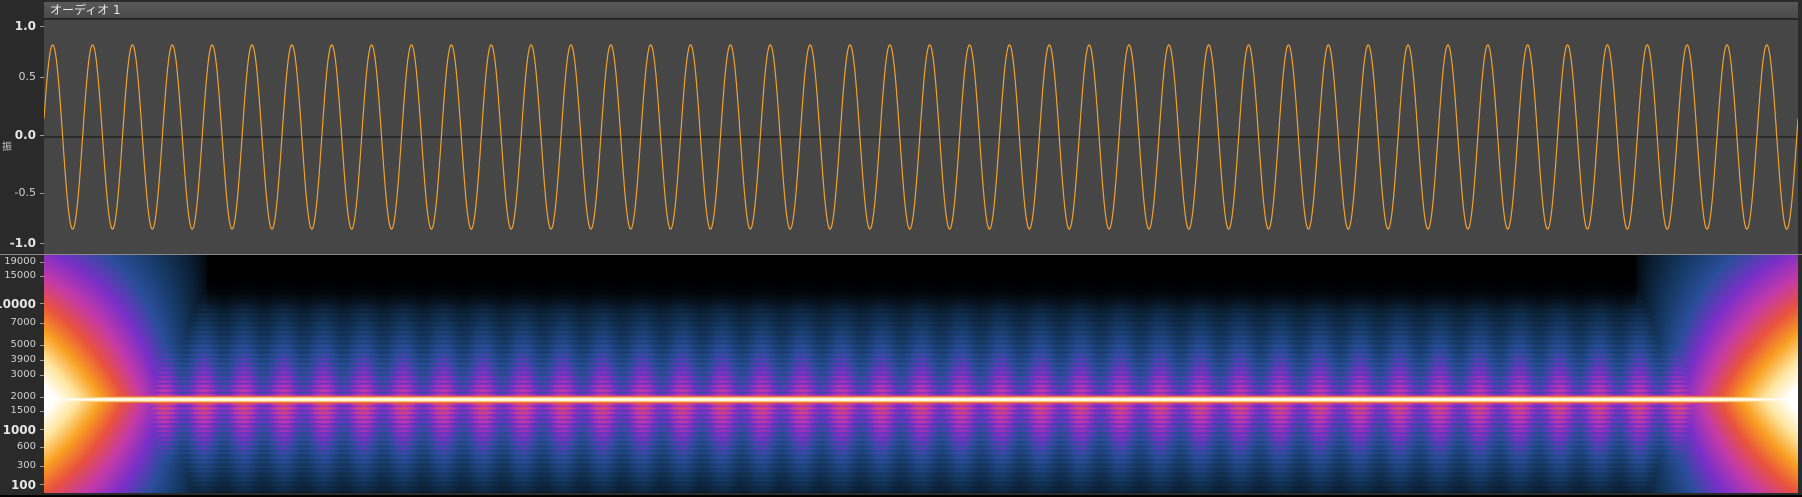 This screenshot has width=1802, height=497. Describe the element at coordinates (25, 26) in the screenshot. I see `waveform-tick-label: 1.0` at that location.